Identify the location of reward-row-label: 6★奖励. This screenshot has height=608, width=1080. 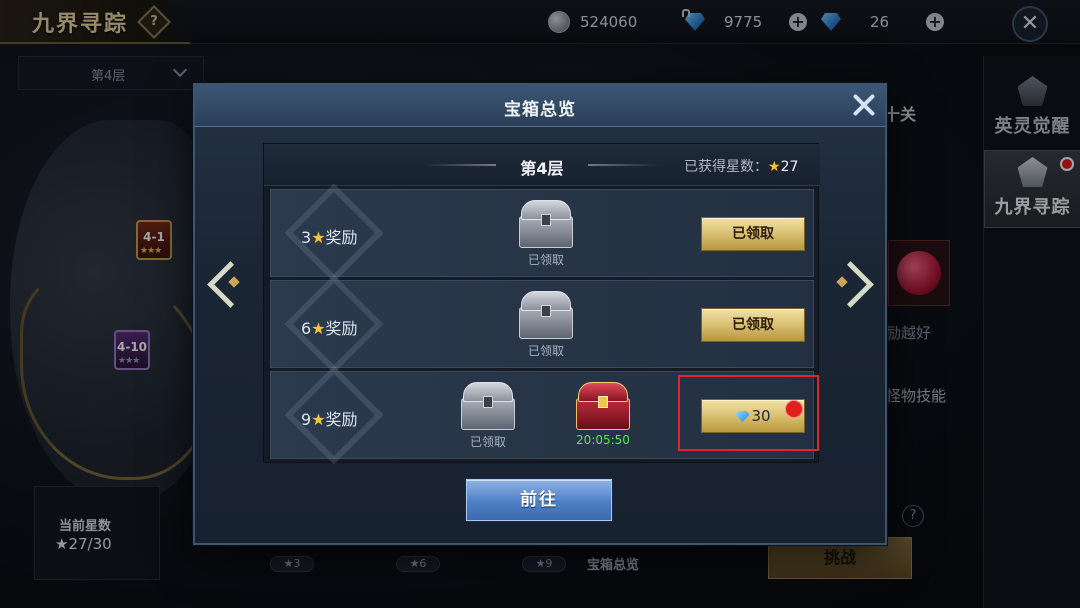
(329, 327).